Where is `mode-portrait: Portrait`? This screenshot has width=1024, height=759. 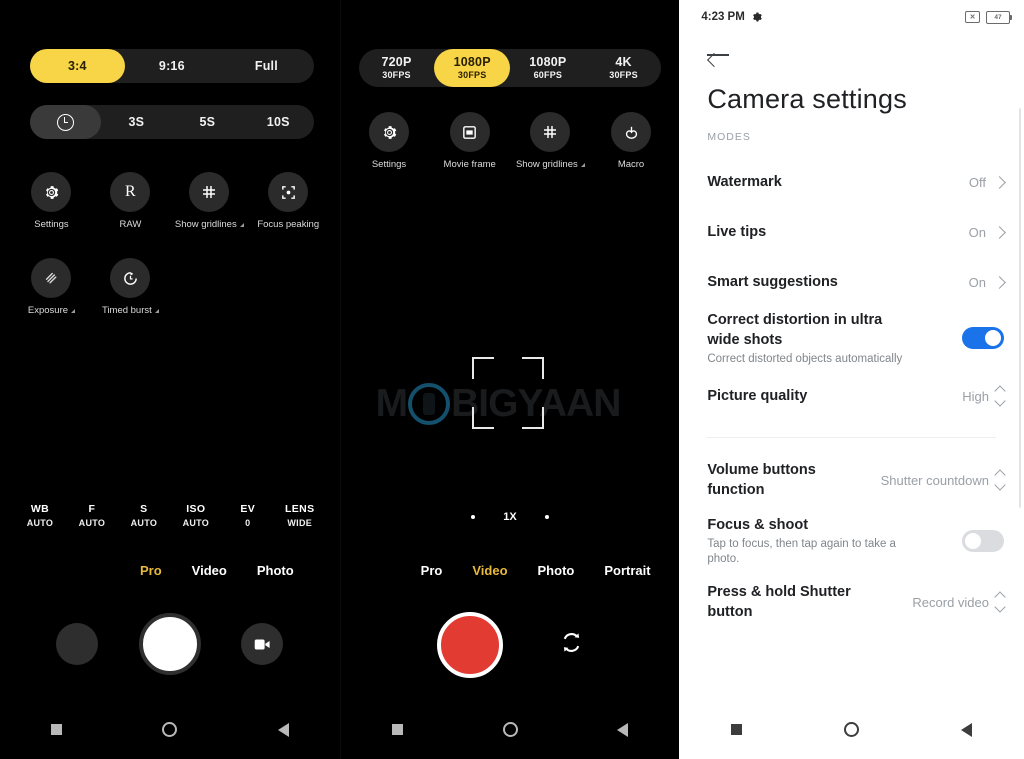 mode-portrait: Portrait is located at coordinates (627, 570).